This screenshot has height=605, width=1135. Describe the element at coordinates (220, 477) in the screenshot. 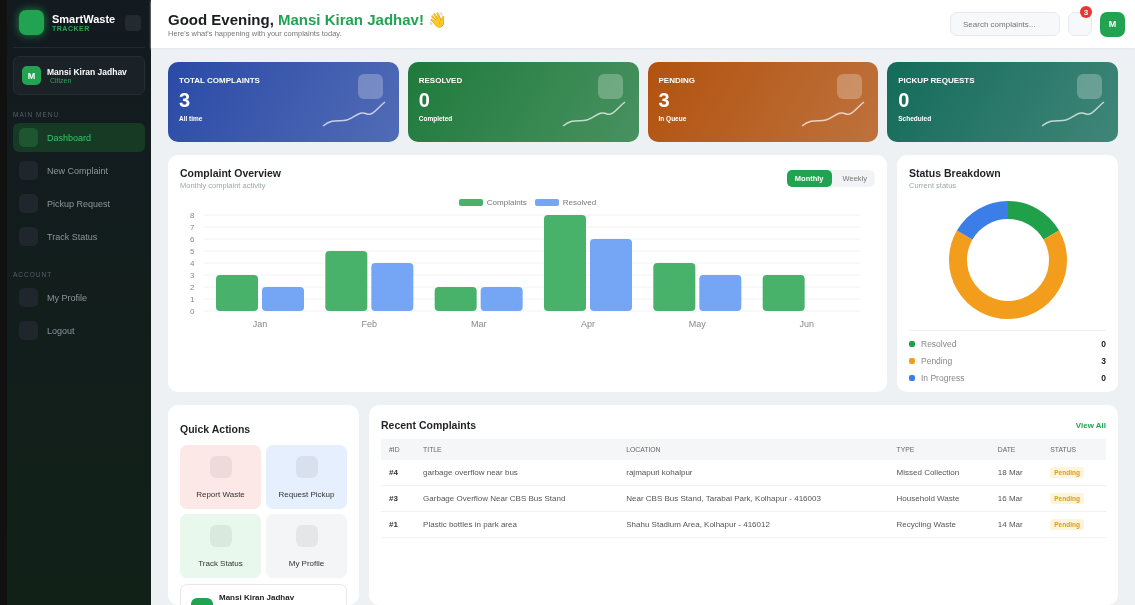

I see `quick-action-tile: Report Waste` at that location.